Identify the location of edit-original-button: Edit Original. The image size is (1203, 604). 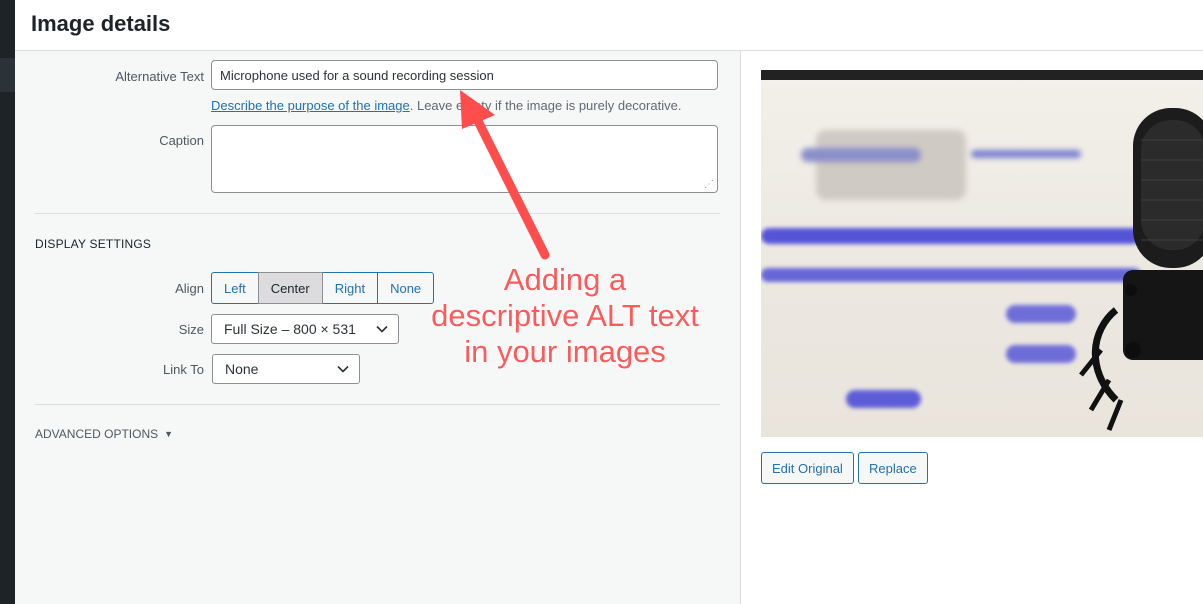
(807, 468).